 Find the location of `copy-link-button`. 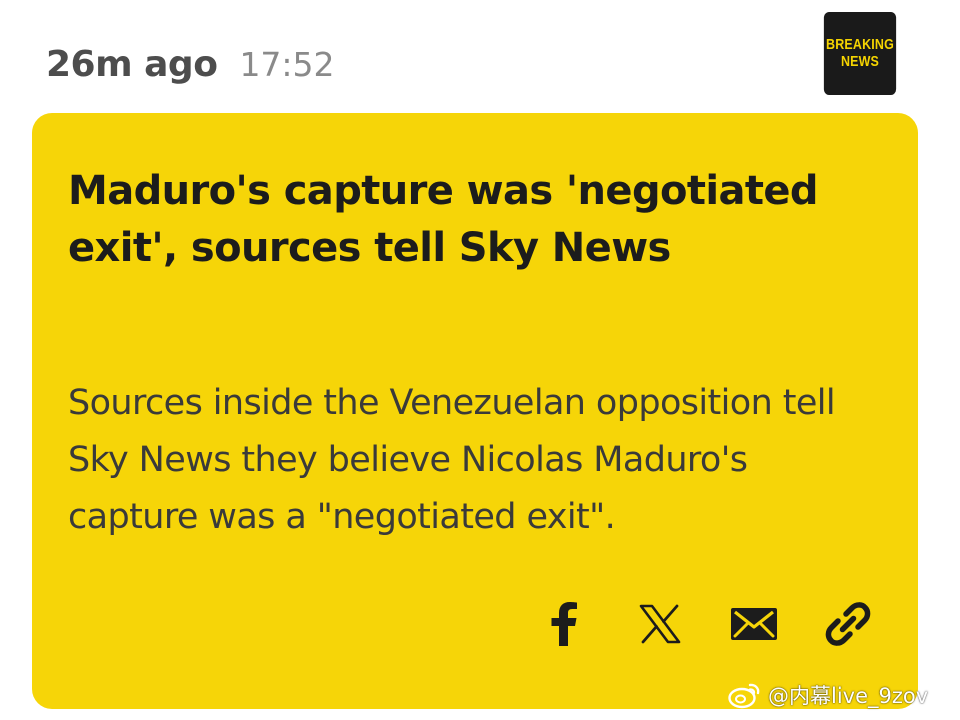

copy-link-button is located at coordinates (848, 624).